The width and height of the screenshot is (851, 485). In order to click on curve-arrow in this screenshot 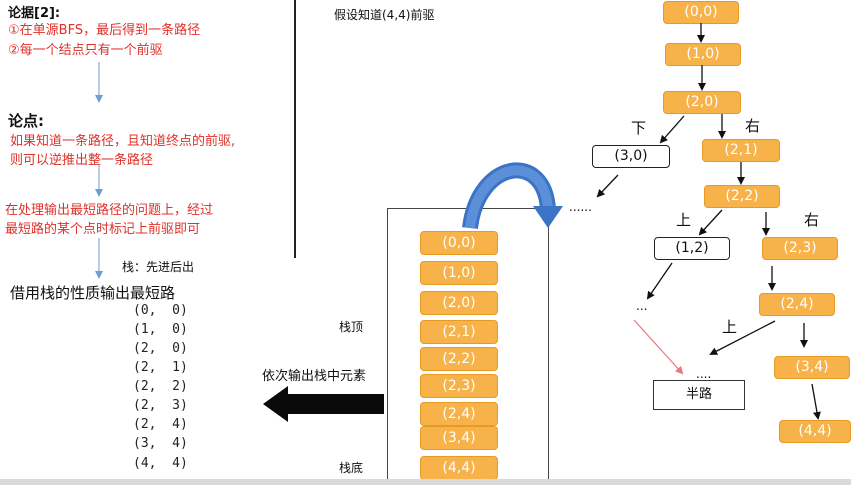, I will do `click(512, 196)`.